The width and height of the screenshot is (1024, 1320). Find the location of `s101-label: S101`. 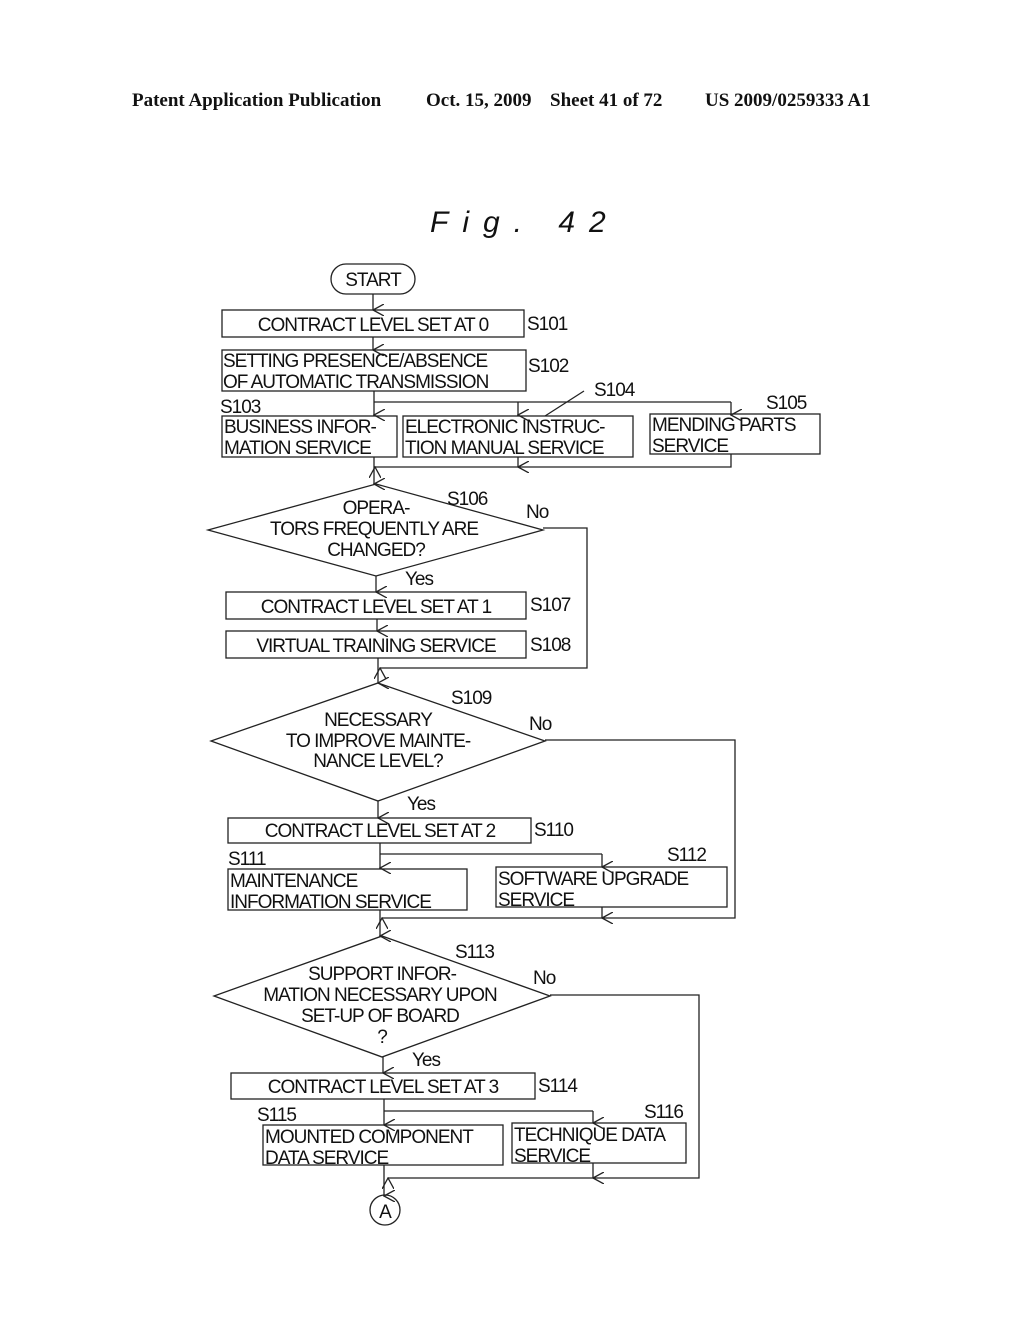

s101-label: S101 is located at coordinates (547, 324).